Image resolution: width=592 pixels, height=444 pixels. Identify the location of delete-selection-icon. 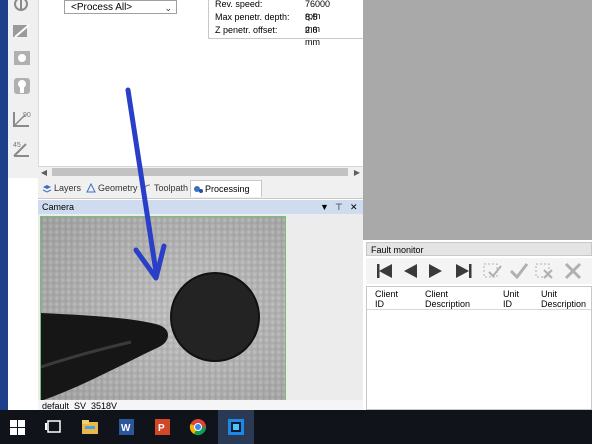
(545, 271).